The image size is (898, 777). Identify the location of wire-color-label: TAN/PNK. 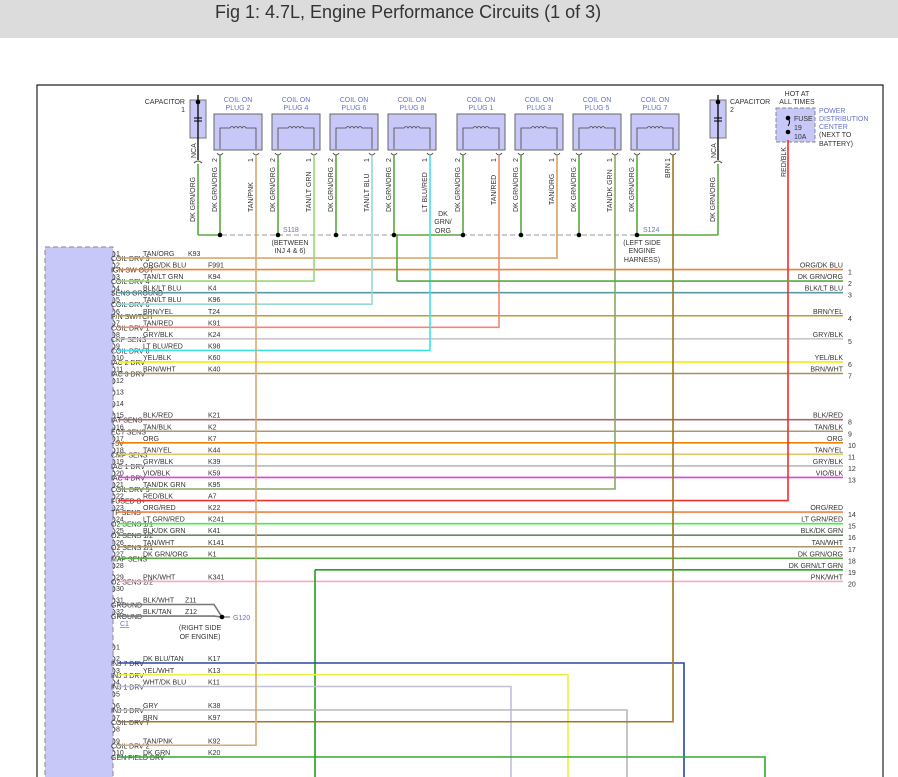
(158, 741).